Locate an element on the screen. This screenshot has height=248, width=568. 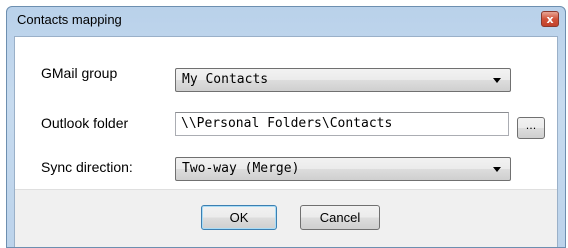
title-bar: Contacts mapping x is located at coordinates (286, 20).